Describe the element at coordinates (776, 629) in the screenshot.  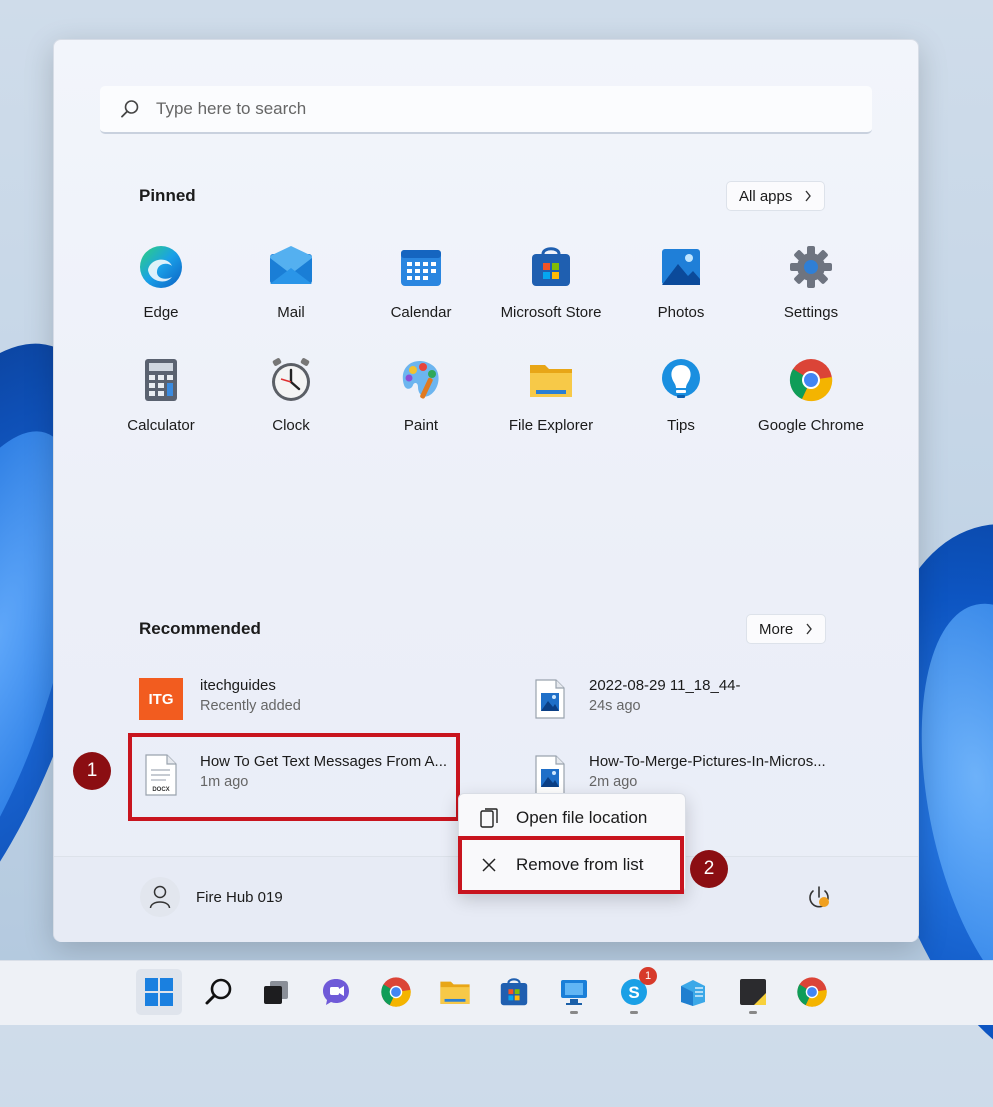
I see `more-label: More` at that location.